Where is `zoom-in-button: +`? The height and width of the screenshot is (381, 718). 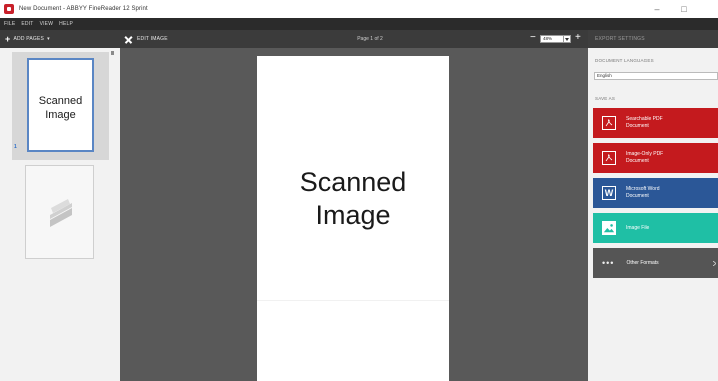
zoom-in-button: + is located at coordinates (578, 38).